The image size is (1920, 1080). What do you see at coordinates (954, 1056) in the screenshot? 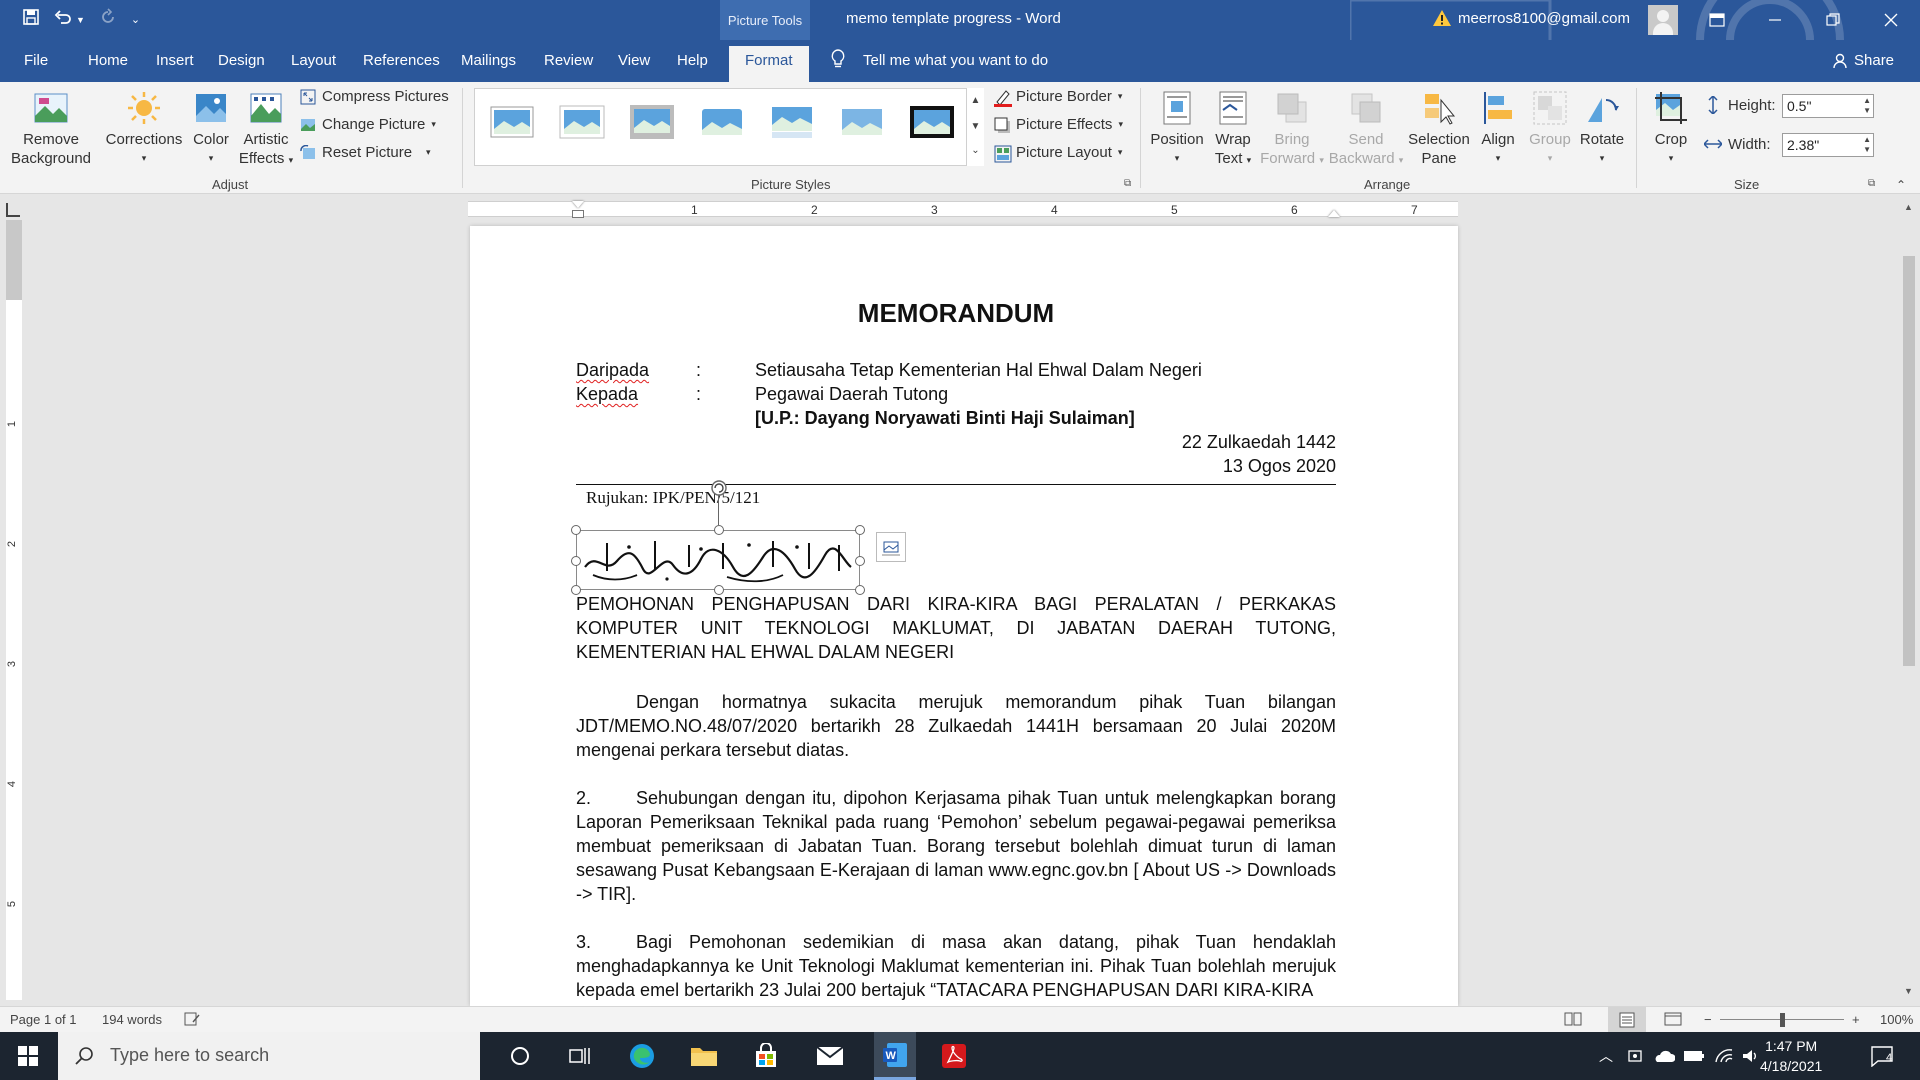
I see `acrobat-icon` at bounding box center [954, 1056].